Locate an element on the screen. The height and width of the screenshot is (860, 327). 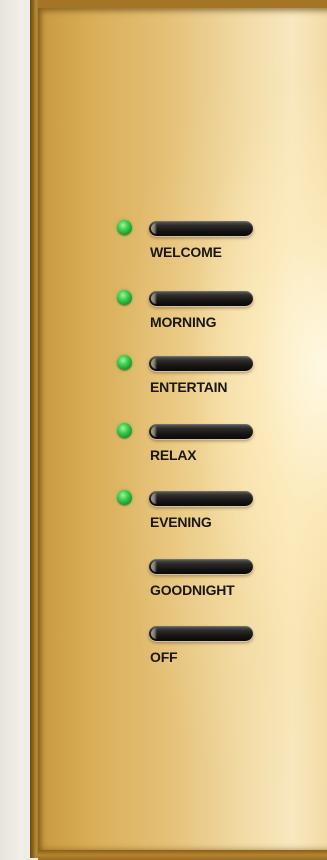
scene-row-goodnight: GOODNIGHT is located at coordinates (193, 584).